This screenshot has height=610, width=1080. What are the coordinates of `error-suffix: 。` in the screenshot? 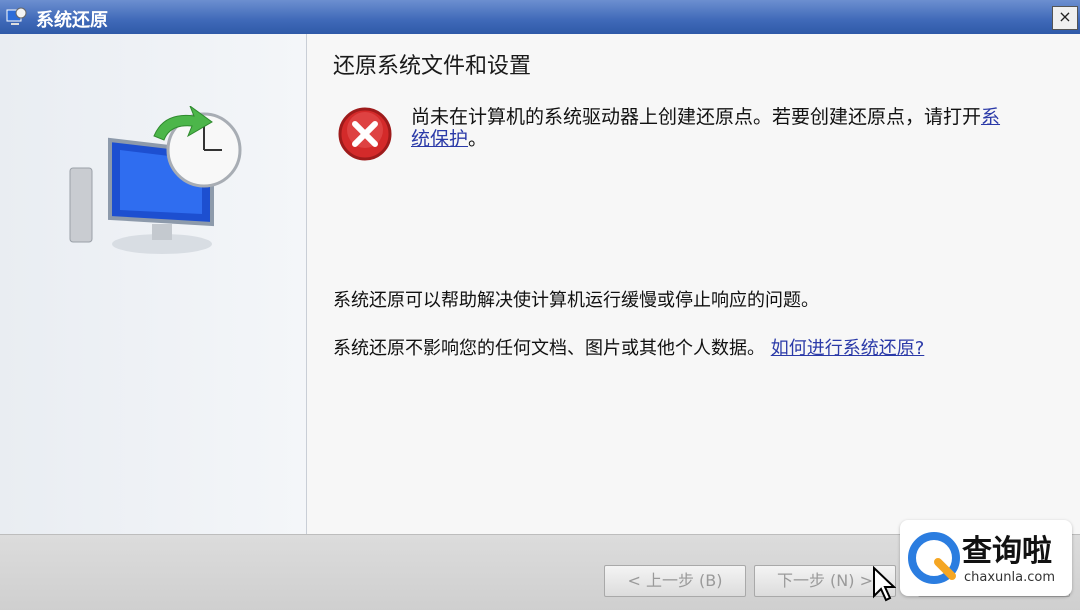 It's located at (478, 139).